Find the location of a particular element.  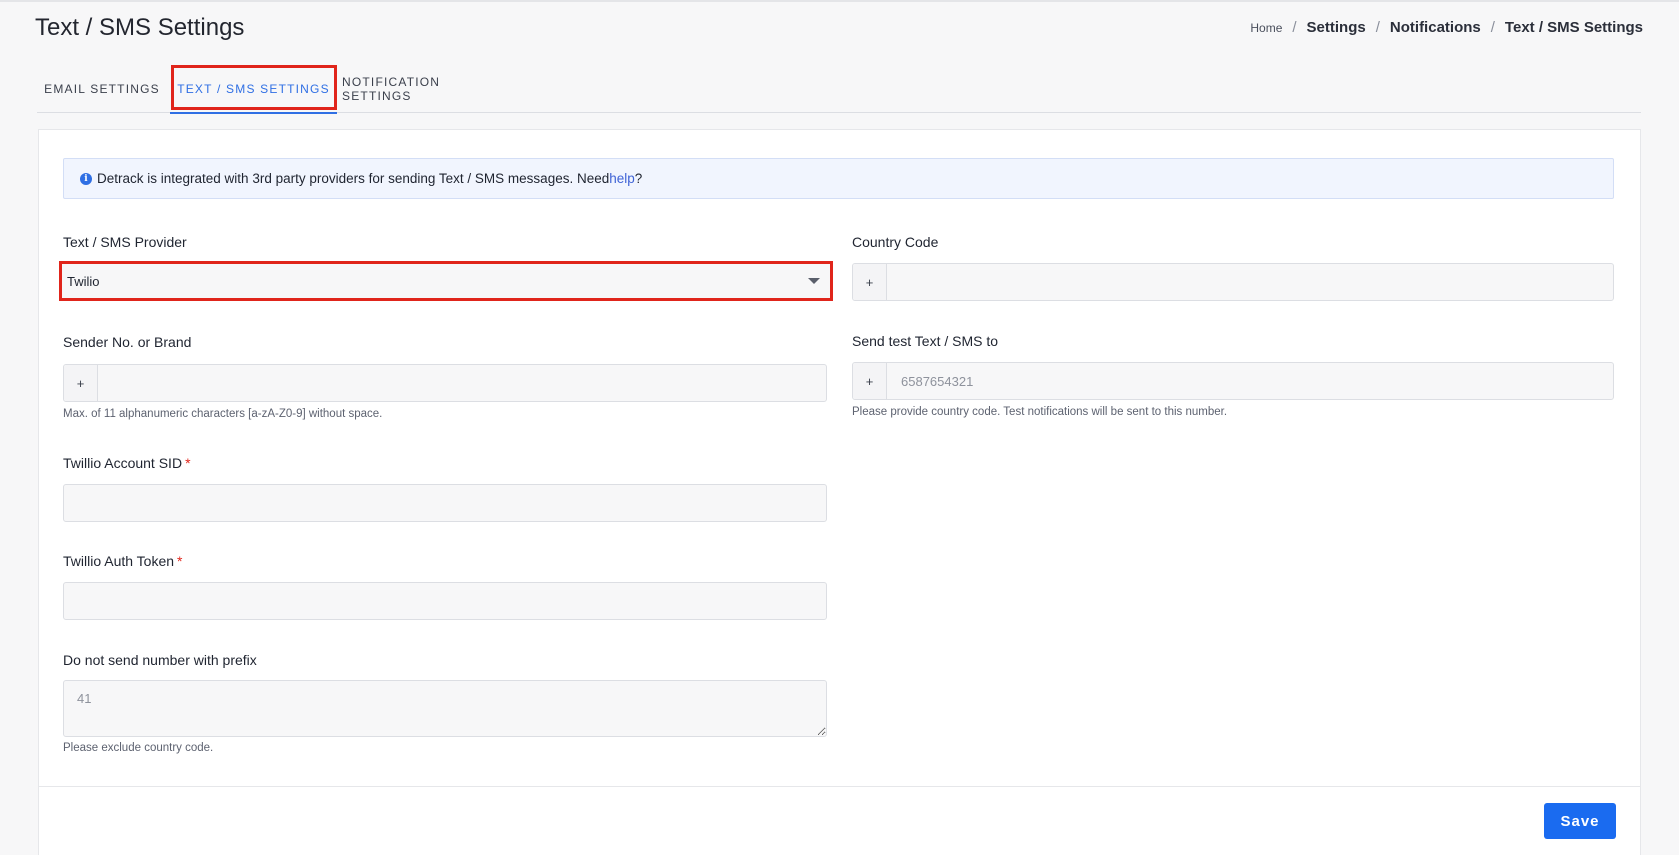

exclude-prefix-label: Do not send number with prefix is located at coordinates (160, 660).